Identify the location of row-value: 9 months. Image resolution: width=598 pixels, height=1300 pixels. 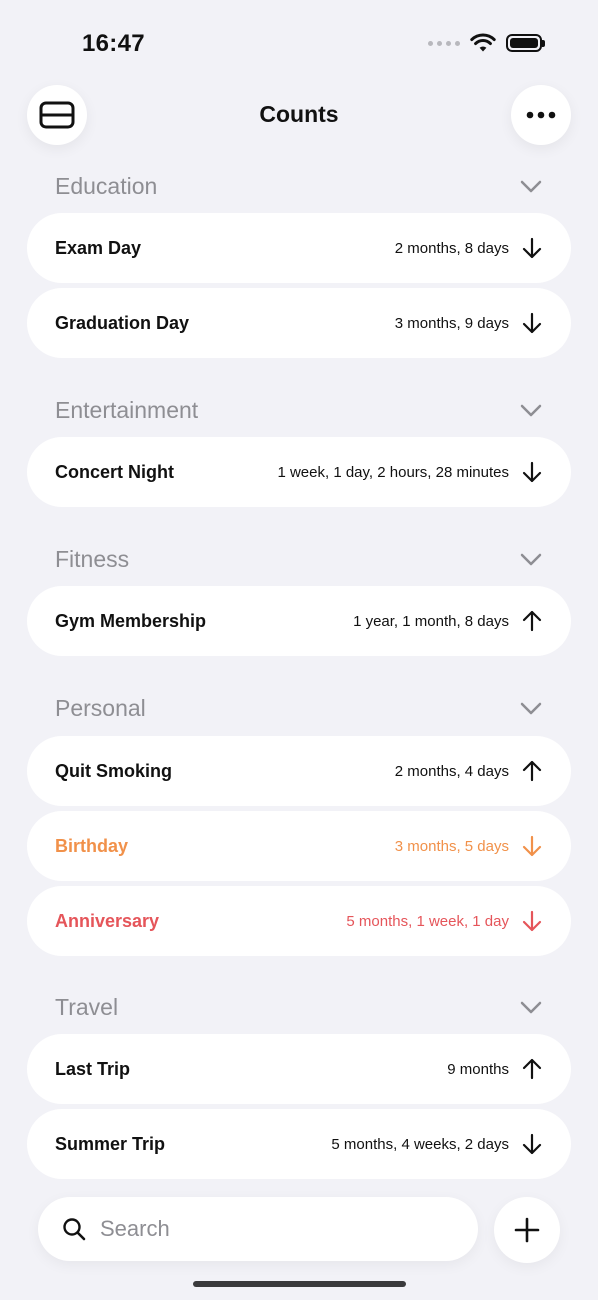
(478, 1069).